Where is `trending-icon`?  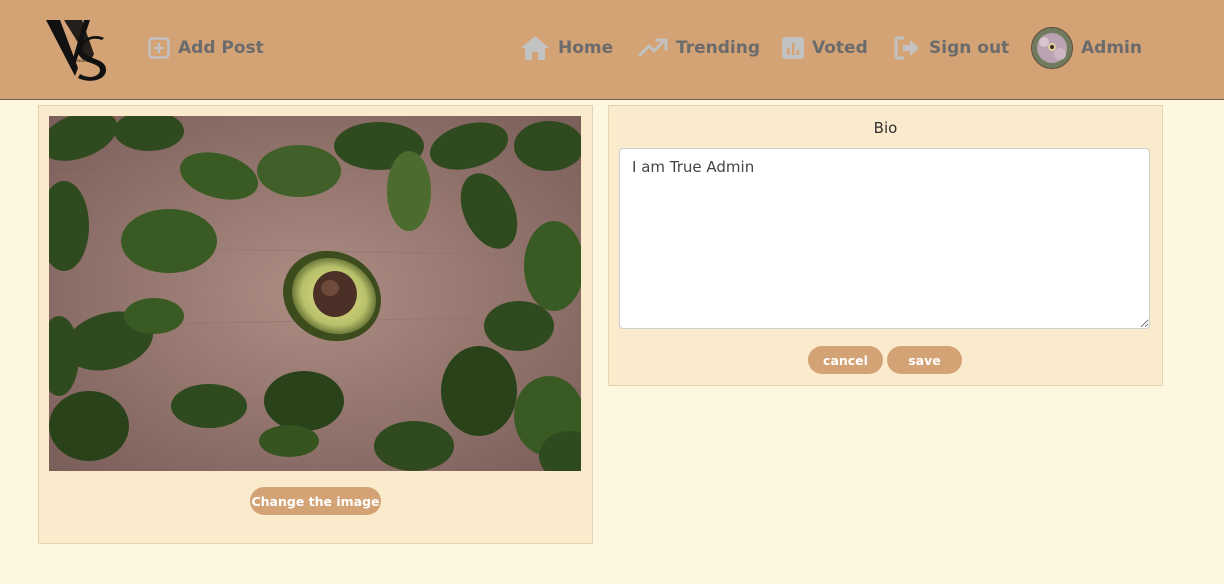
trending-icon is located at coordinates (653, 47).